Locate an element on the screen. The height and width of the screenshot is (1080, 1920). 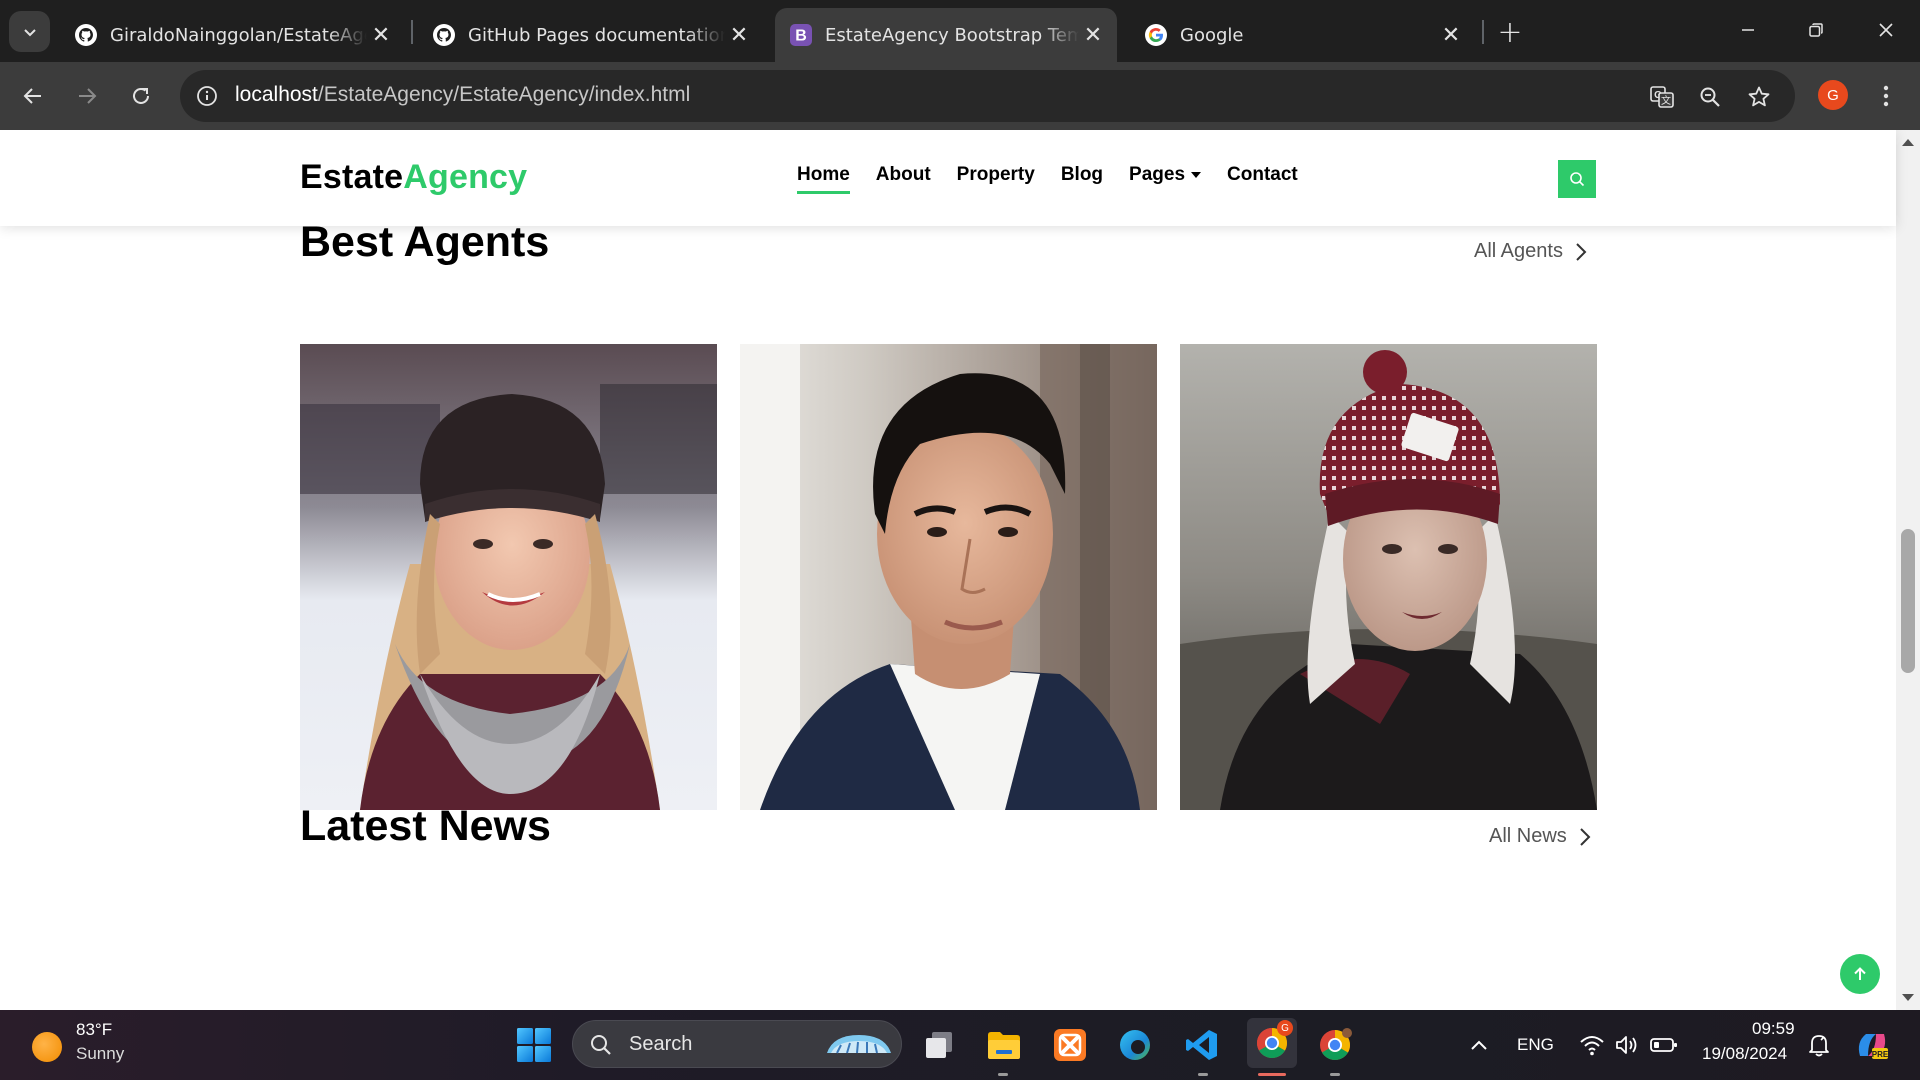
back-button is located at coordinates (33, 96).